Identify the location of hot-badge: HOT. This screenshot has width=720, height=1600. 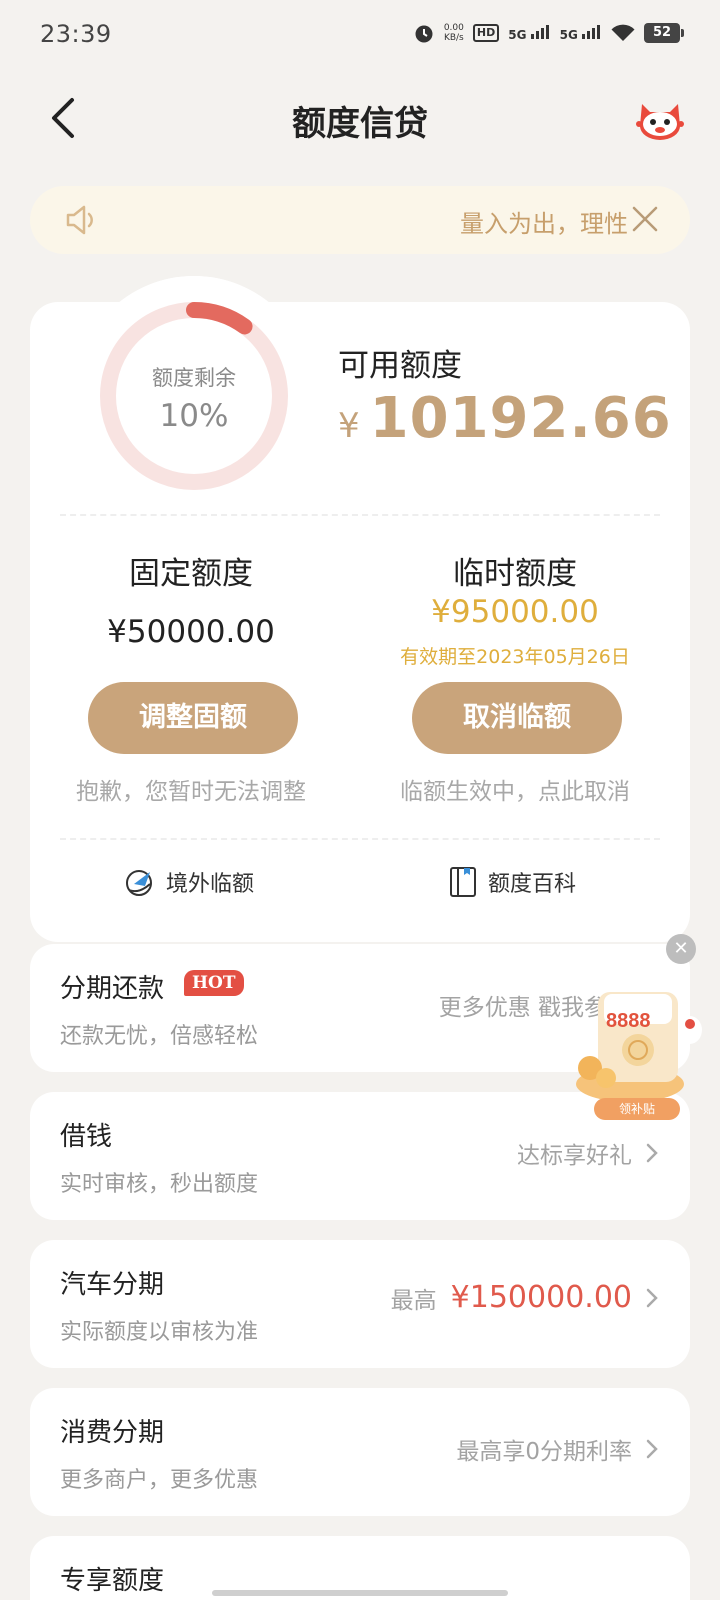
(214, 983).